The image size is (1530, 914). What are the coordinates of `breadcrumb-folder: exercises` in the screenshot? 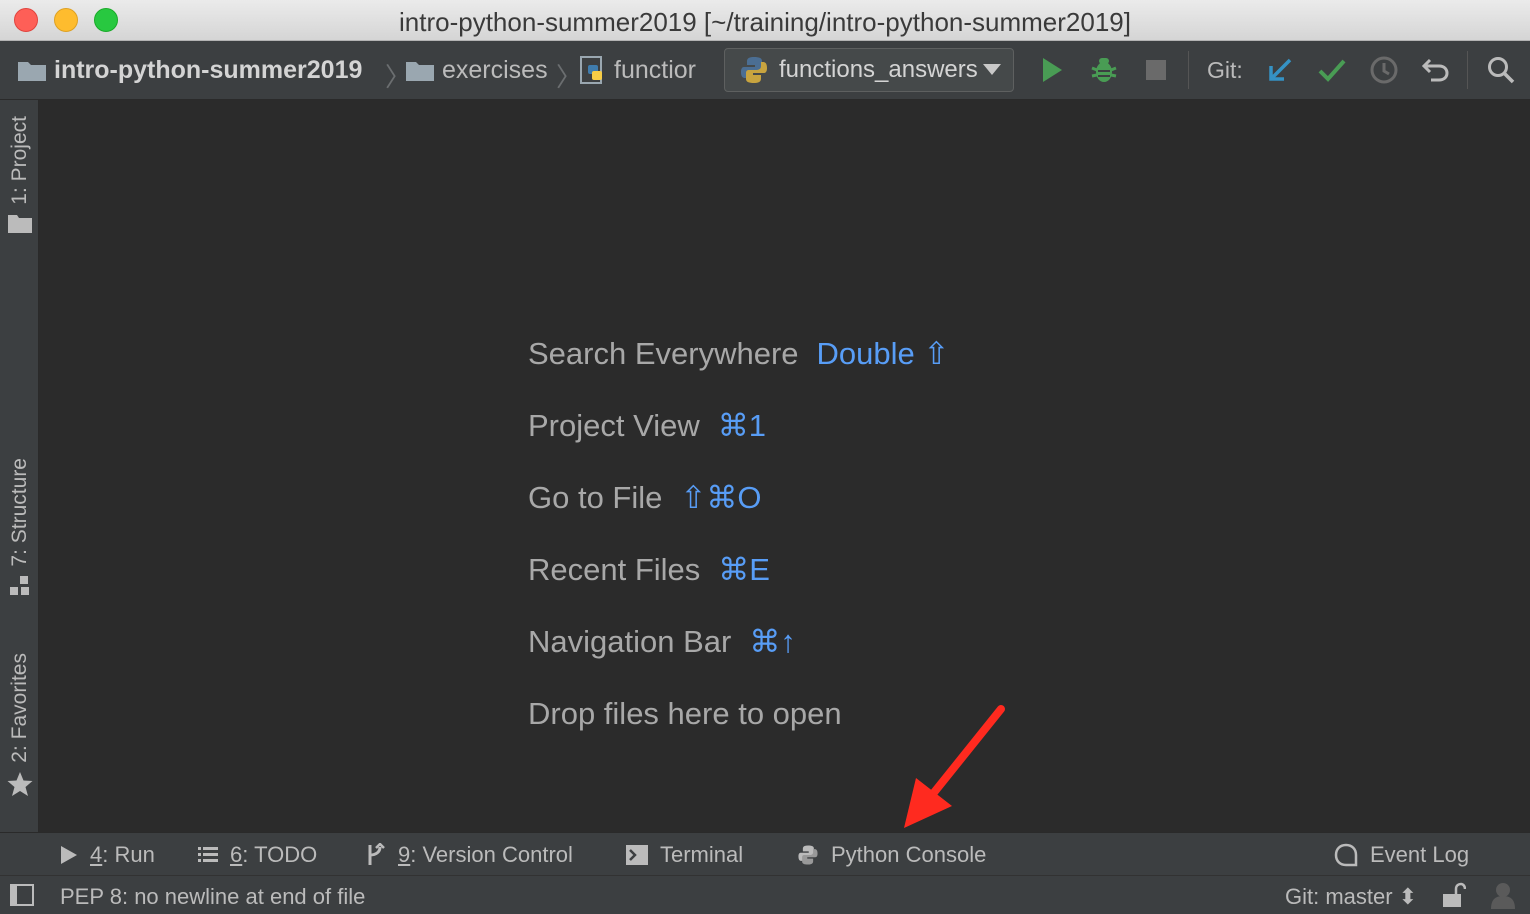 It's located at (477, 70).